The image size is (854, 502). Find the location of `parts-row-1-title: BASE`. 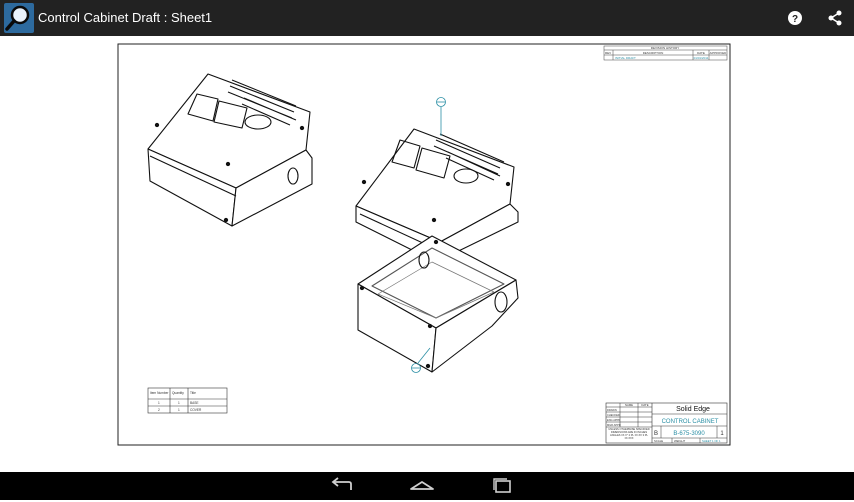

parts-row-1-title: BASE is located at coordinates (194, 403).